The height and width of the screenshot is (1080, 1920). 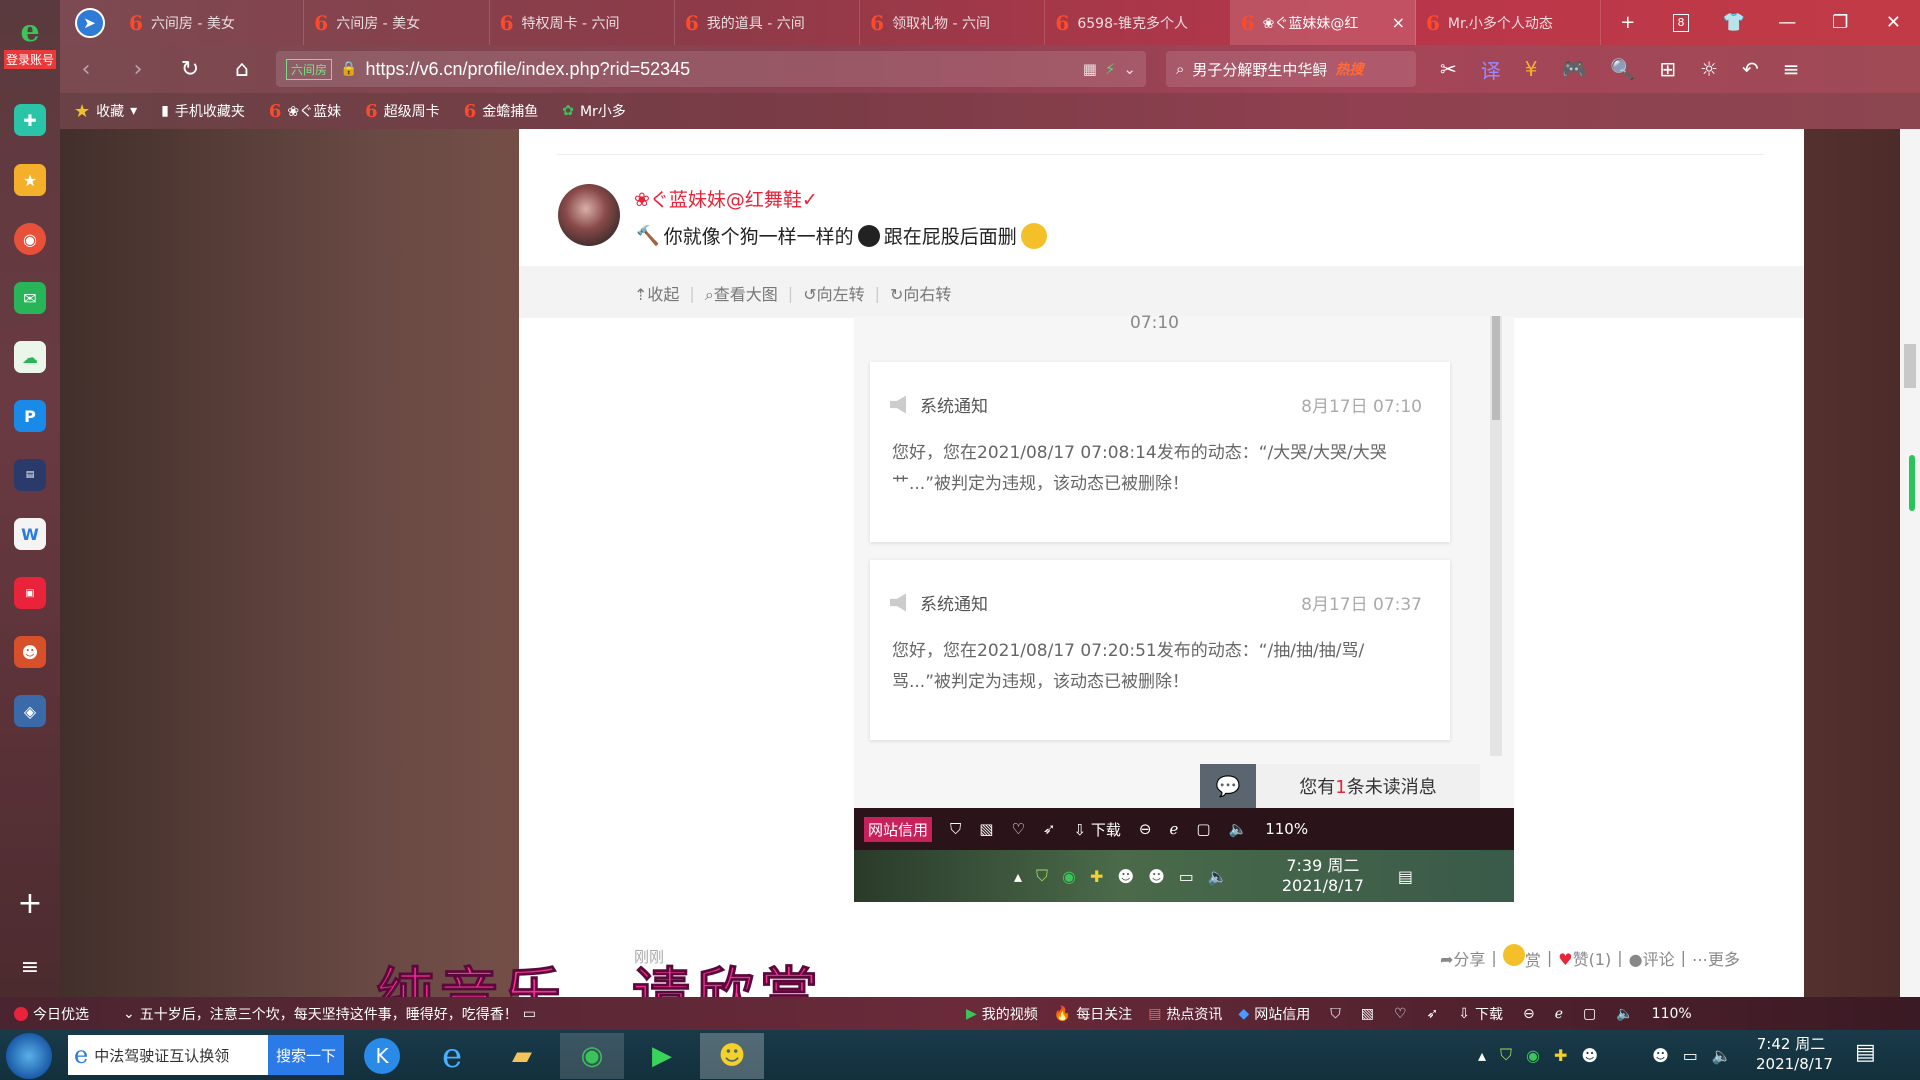 What do you see at coordinates (833, 293) in the screenshot?
I see `rotate-left-button: ↺向左转` at bounding box center [833, 293].